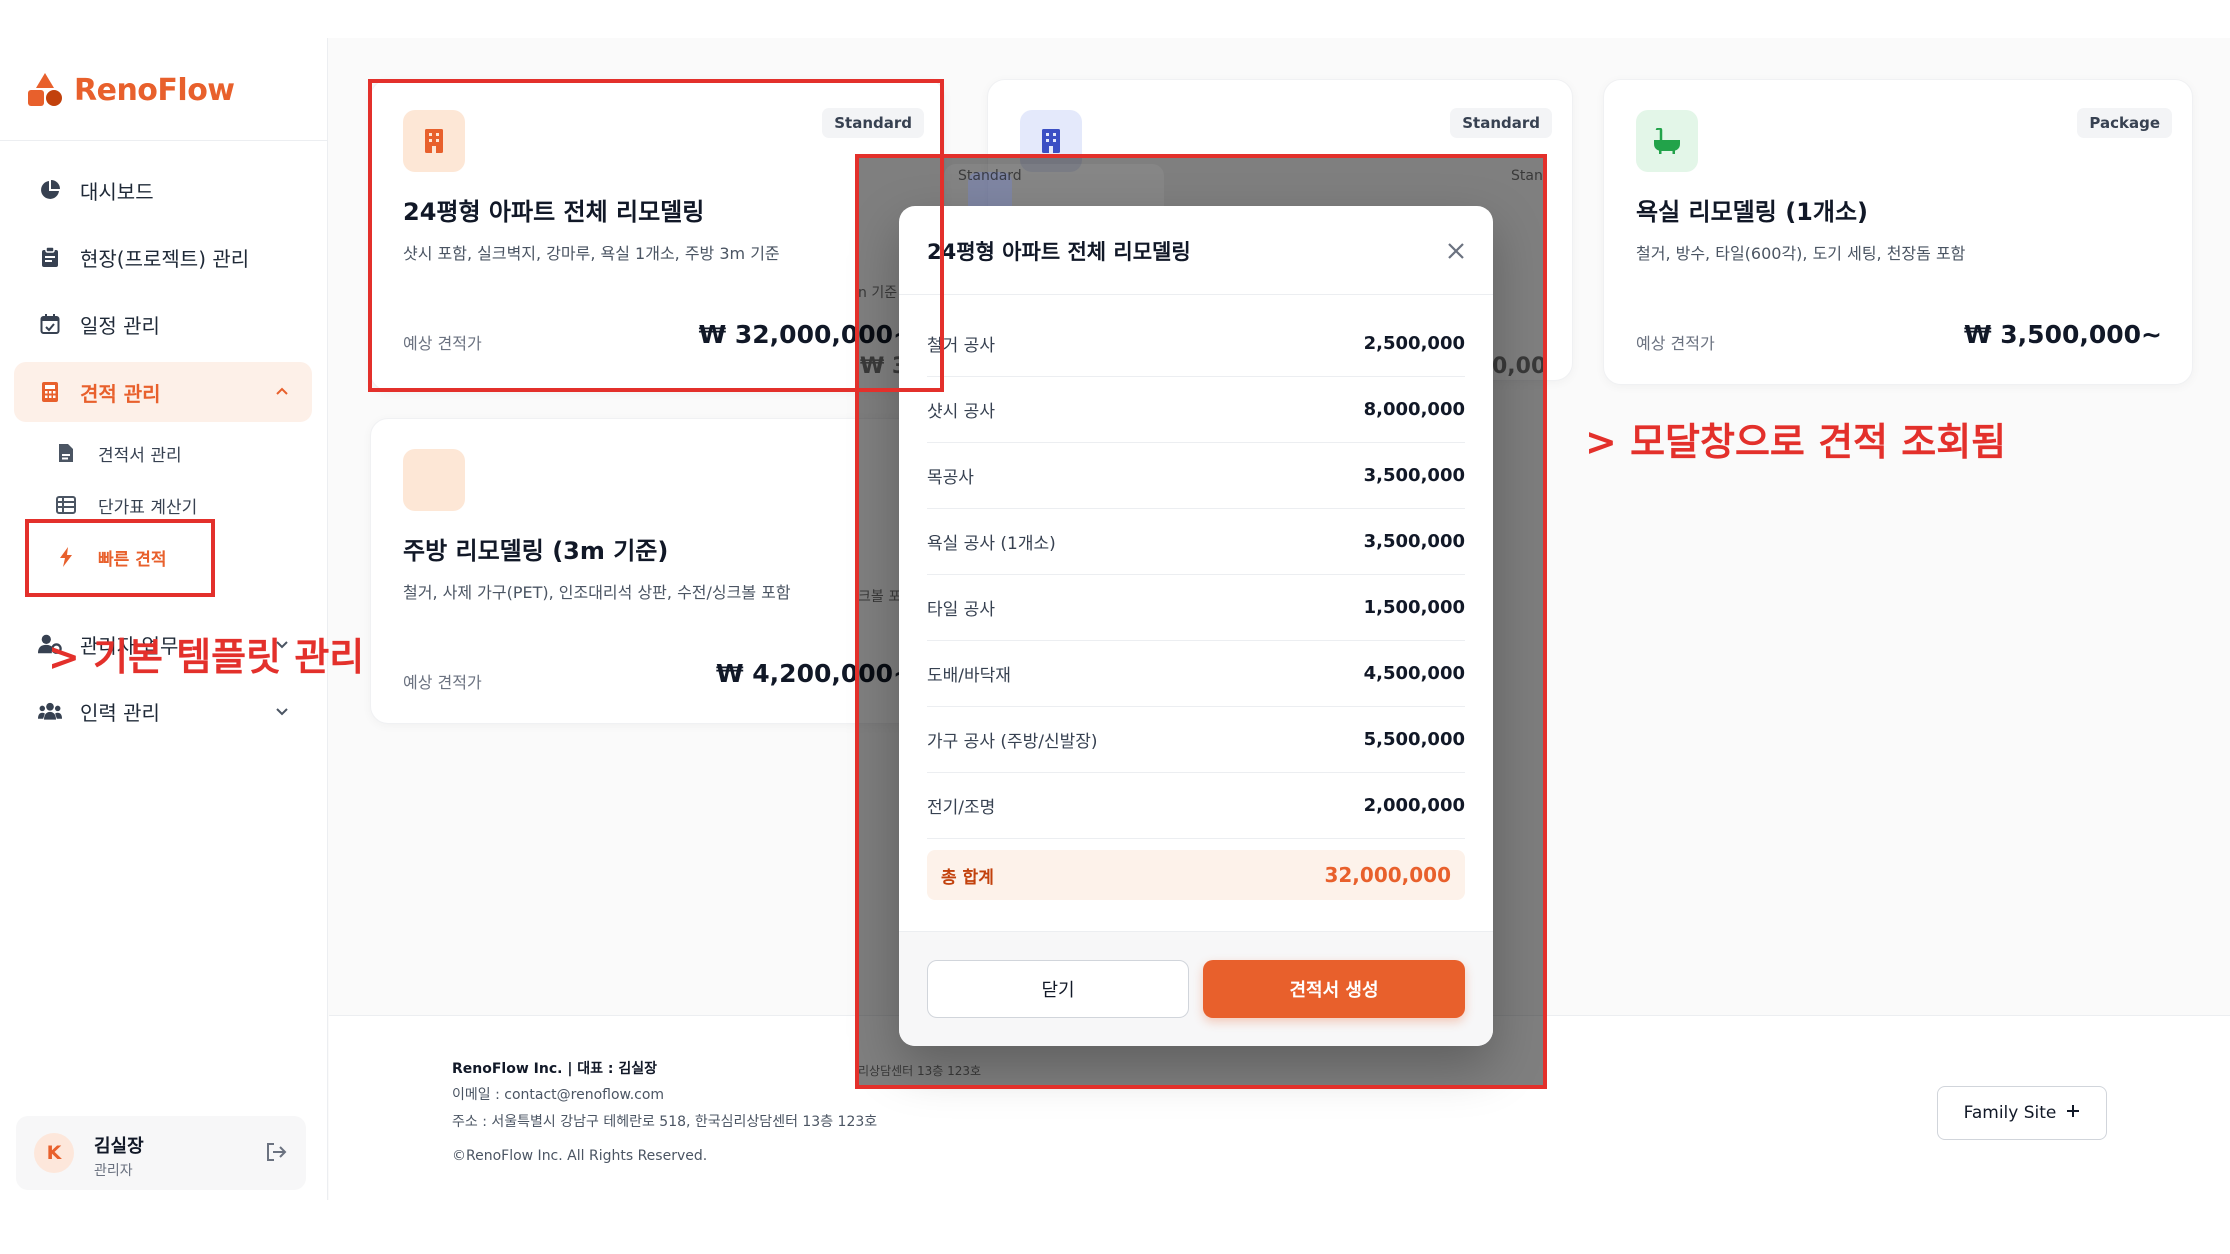  I want to click on estimate-line-item: 욕실 공사 (1개소) 3,500,000, so click(1196, 542).